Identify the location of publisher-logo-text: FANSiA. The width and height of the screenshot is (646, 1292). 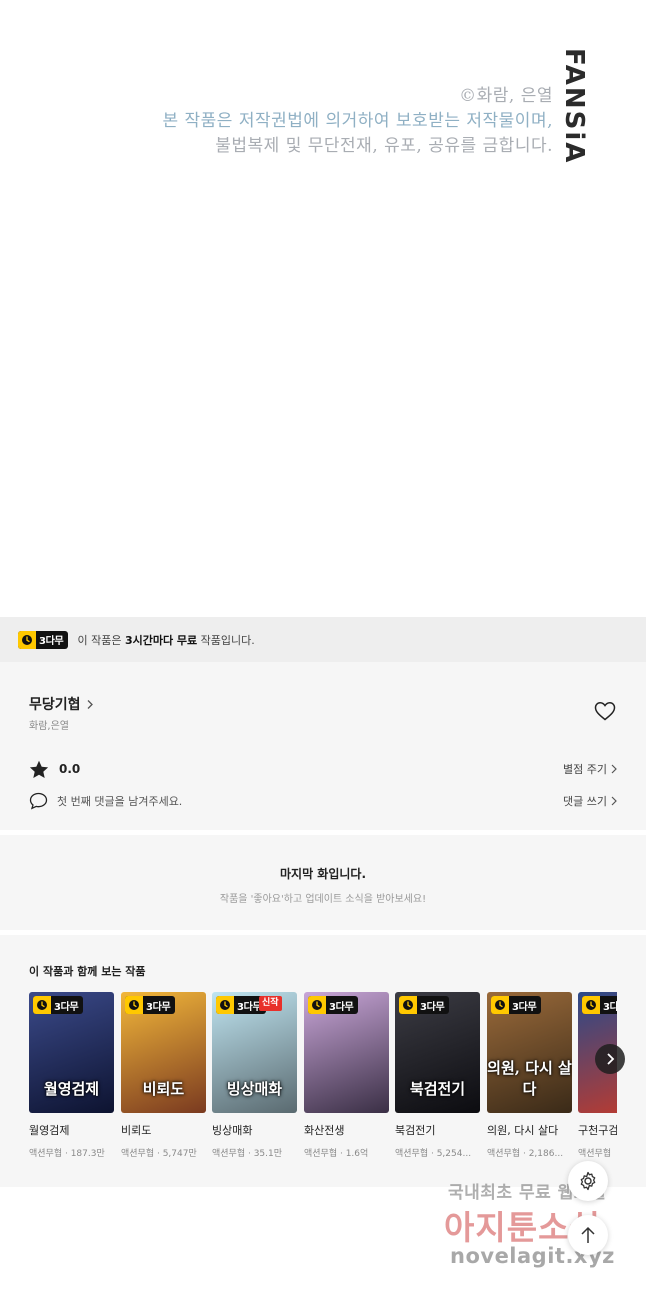
(574, 106).